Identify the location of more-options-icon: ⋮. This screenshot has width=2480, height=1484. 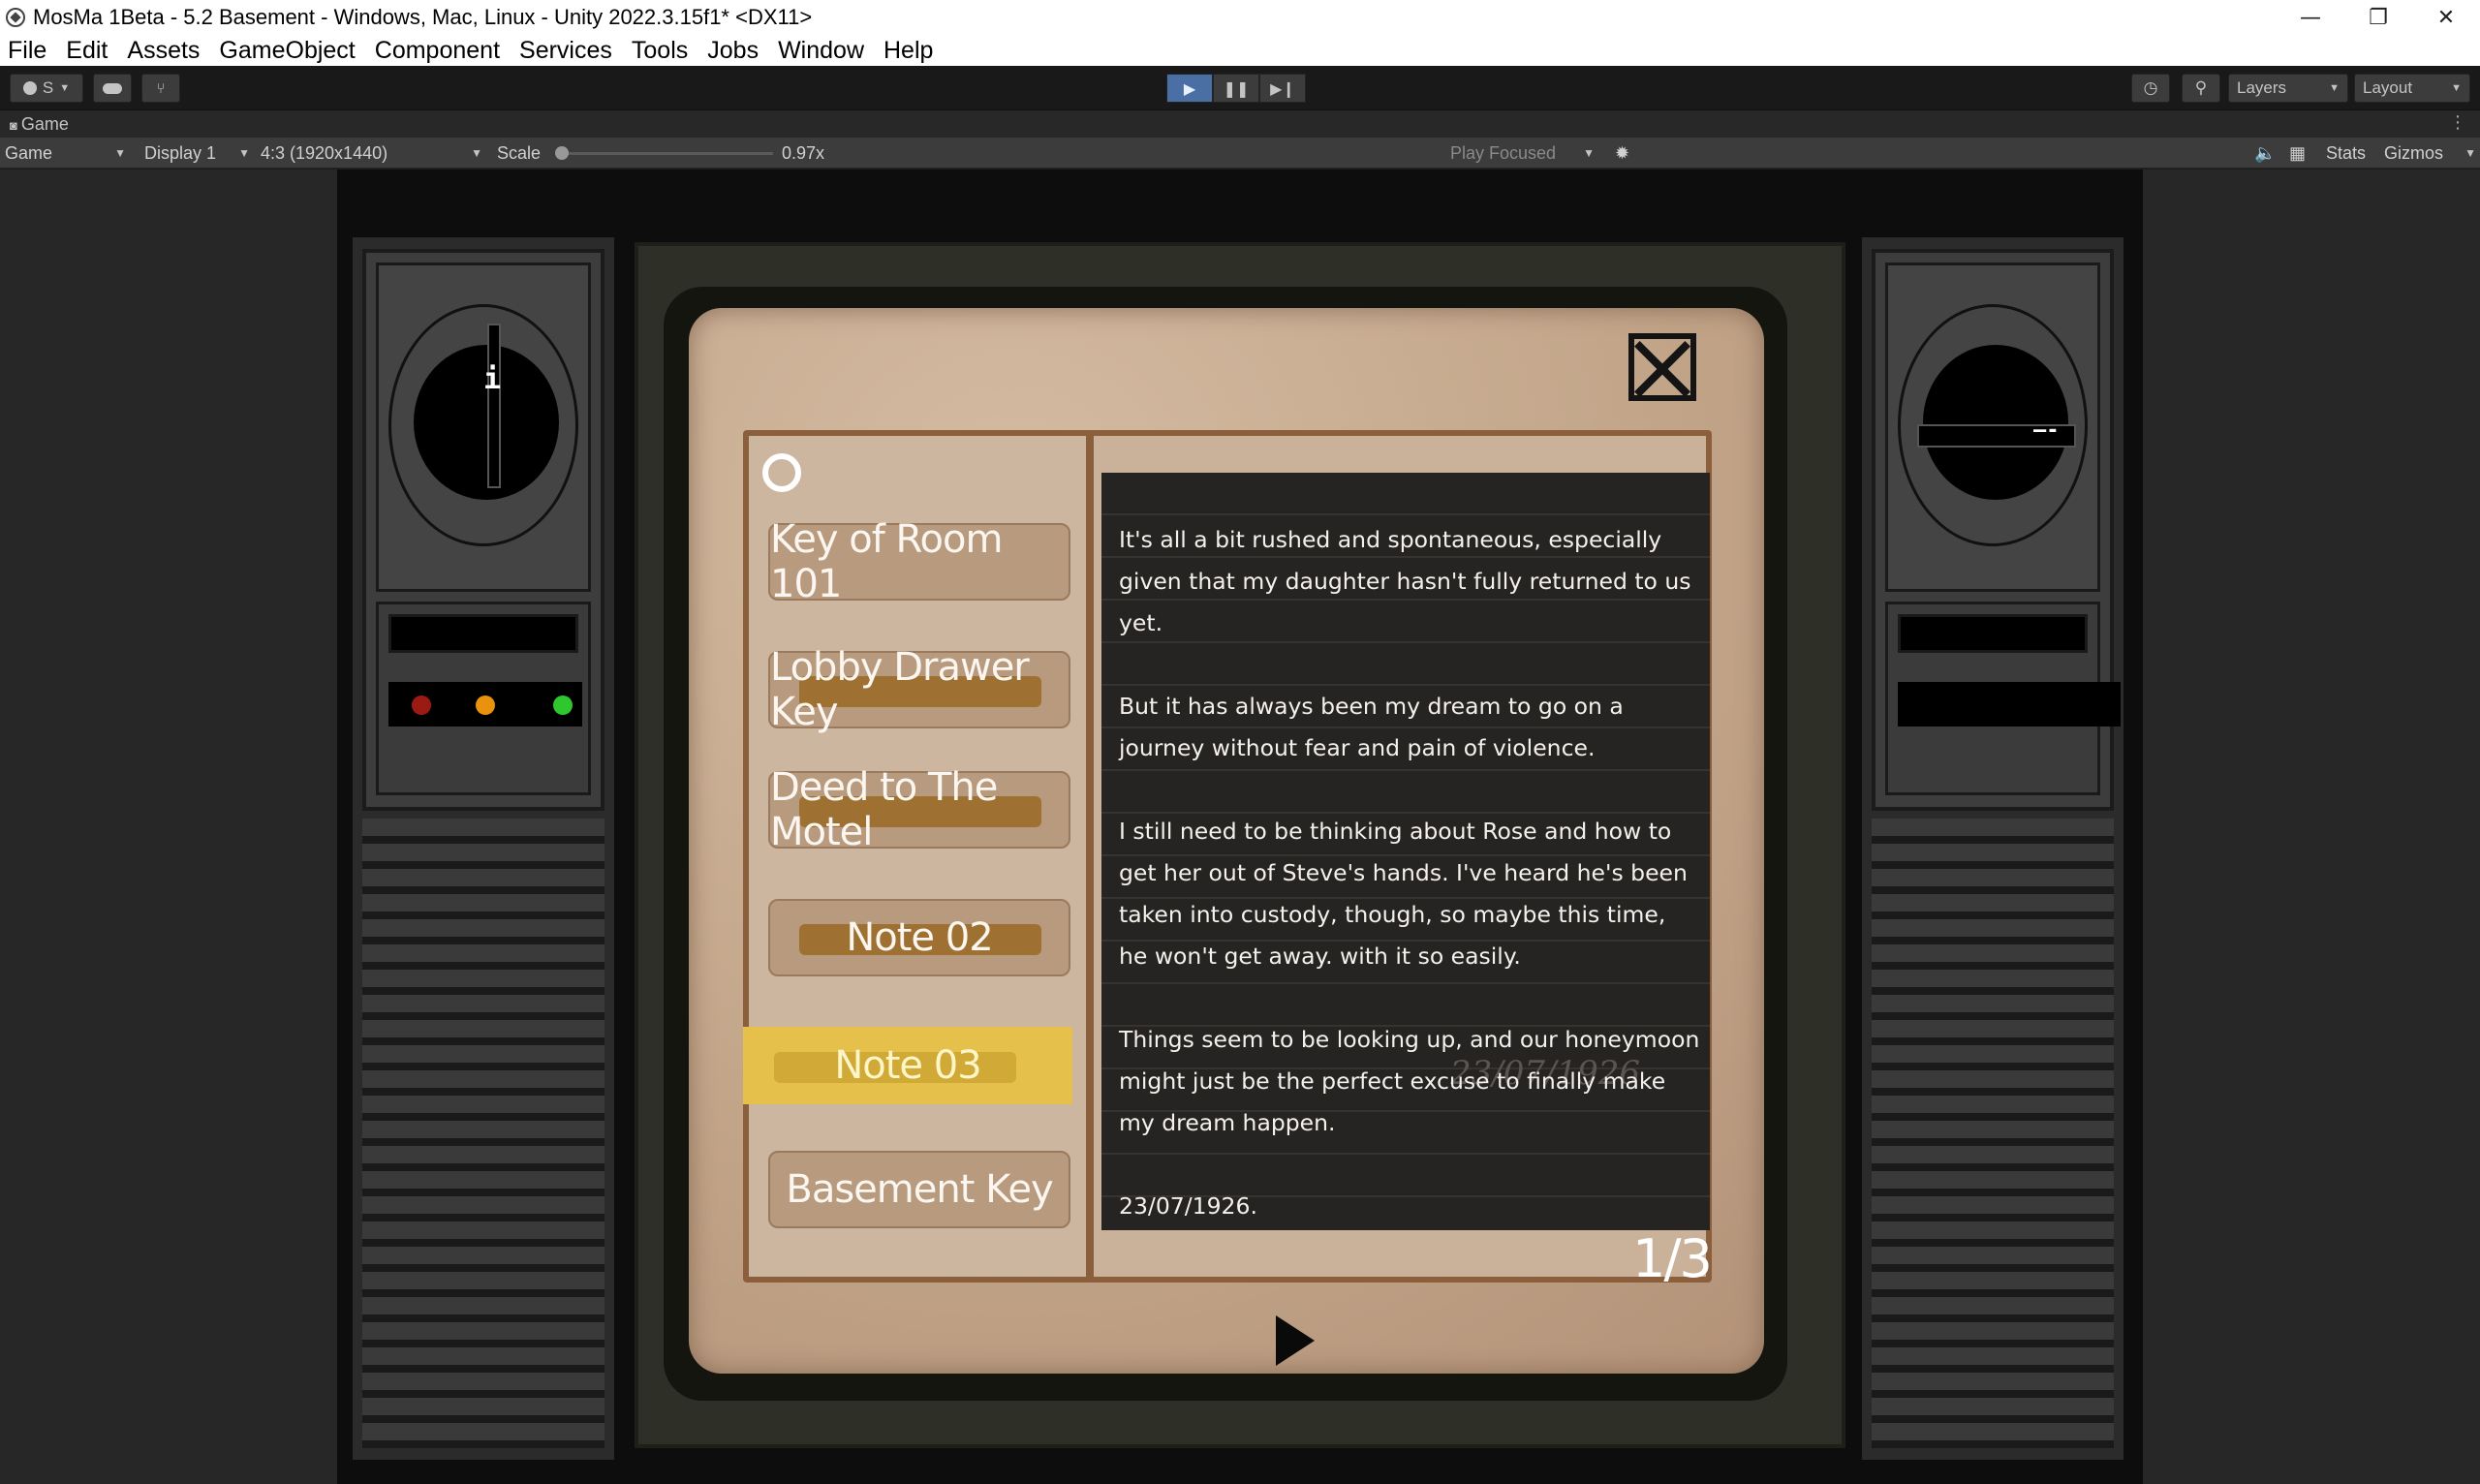
(2457, 122).